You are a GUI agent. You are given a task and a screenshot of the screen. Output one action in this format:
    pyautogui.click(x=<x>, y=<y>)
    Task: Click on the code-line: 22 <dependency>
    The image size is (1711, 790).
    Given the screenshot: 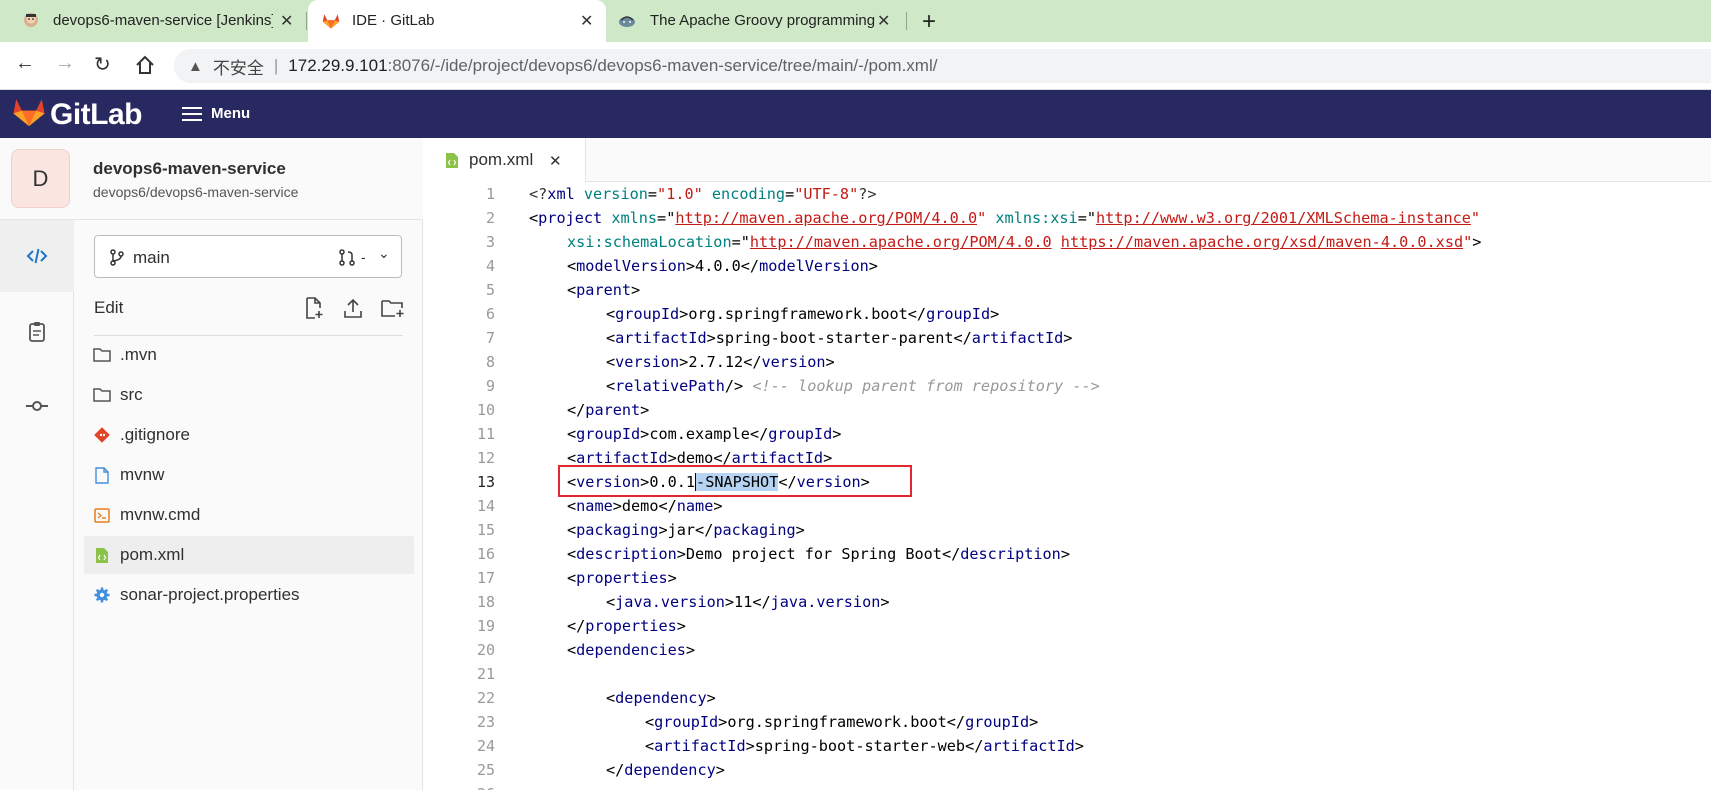 What is the action you would take?
    pyautogui.click(x=1067, y=698)
    